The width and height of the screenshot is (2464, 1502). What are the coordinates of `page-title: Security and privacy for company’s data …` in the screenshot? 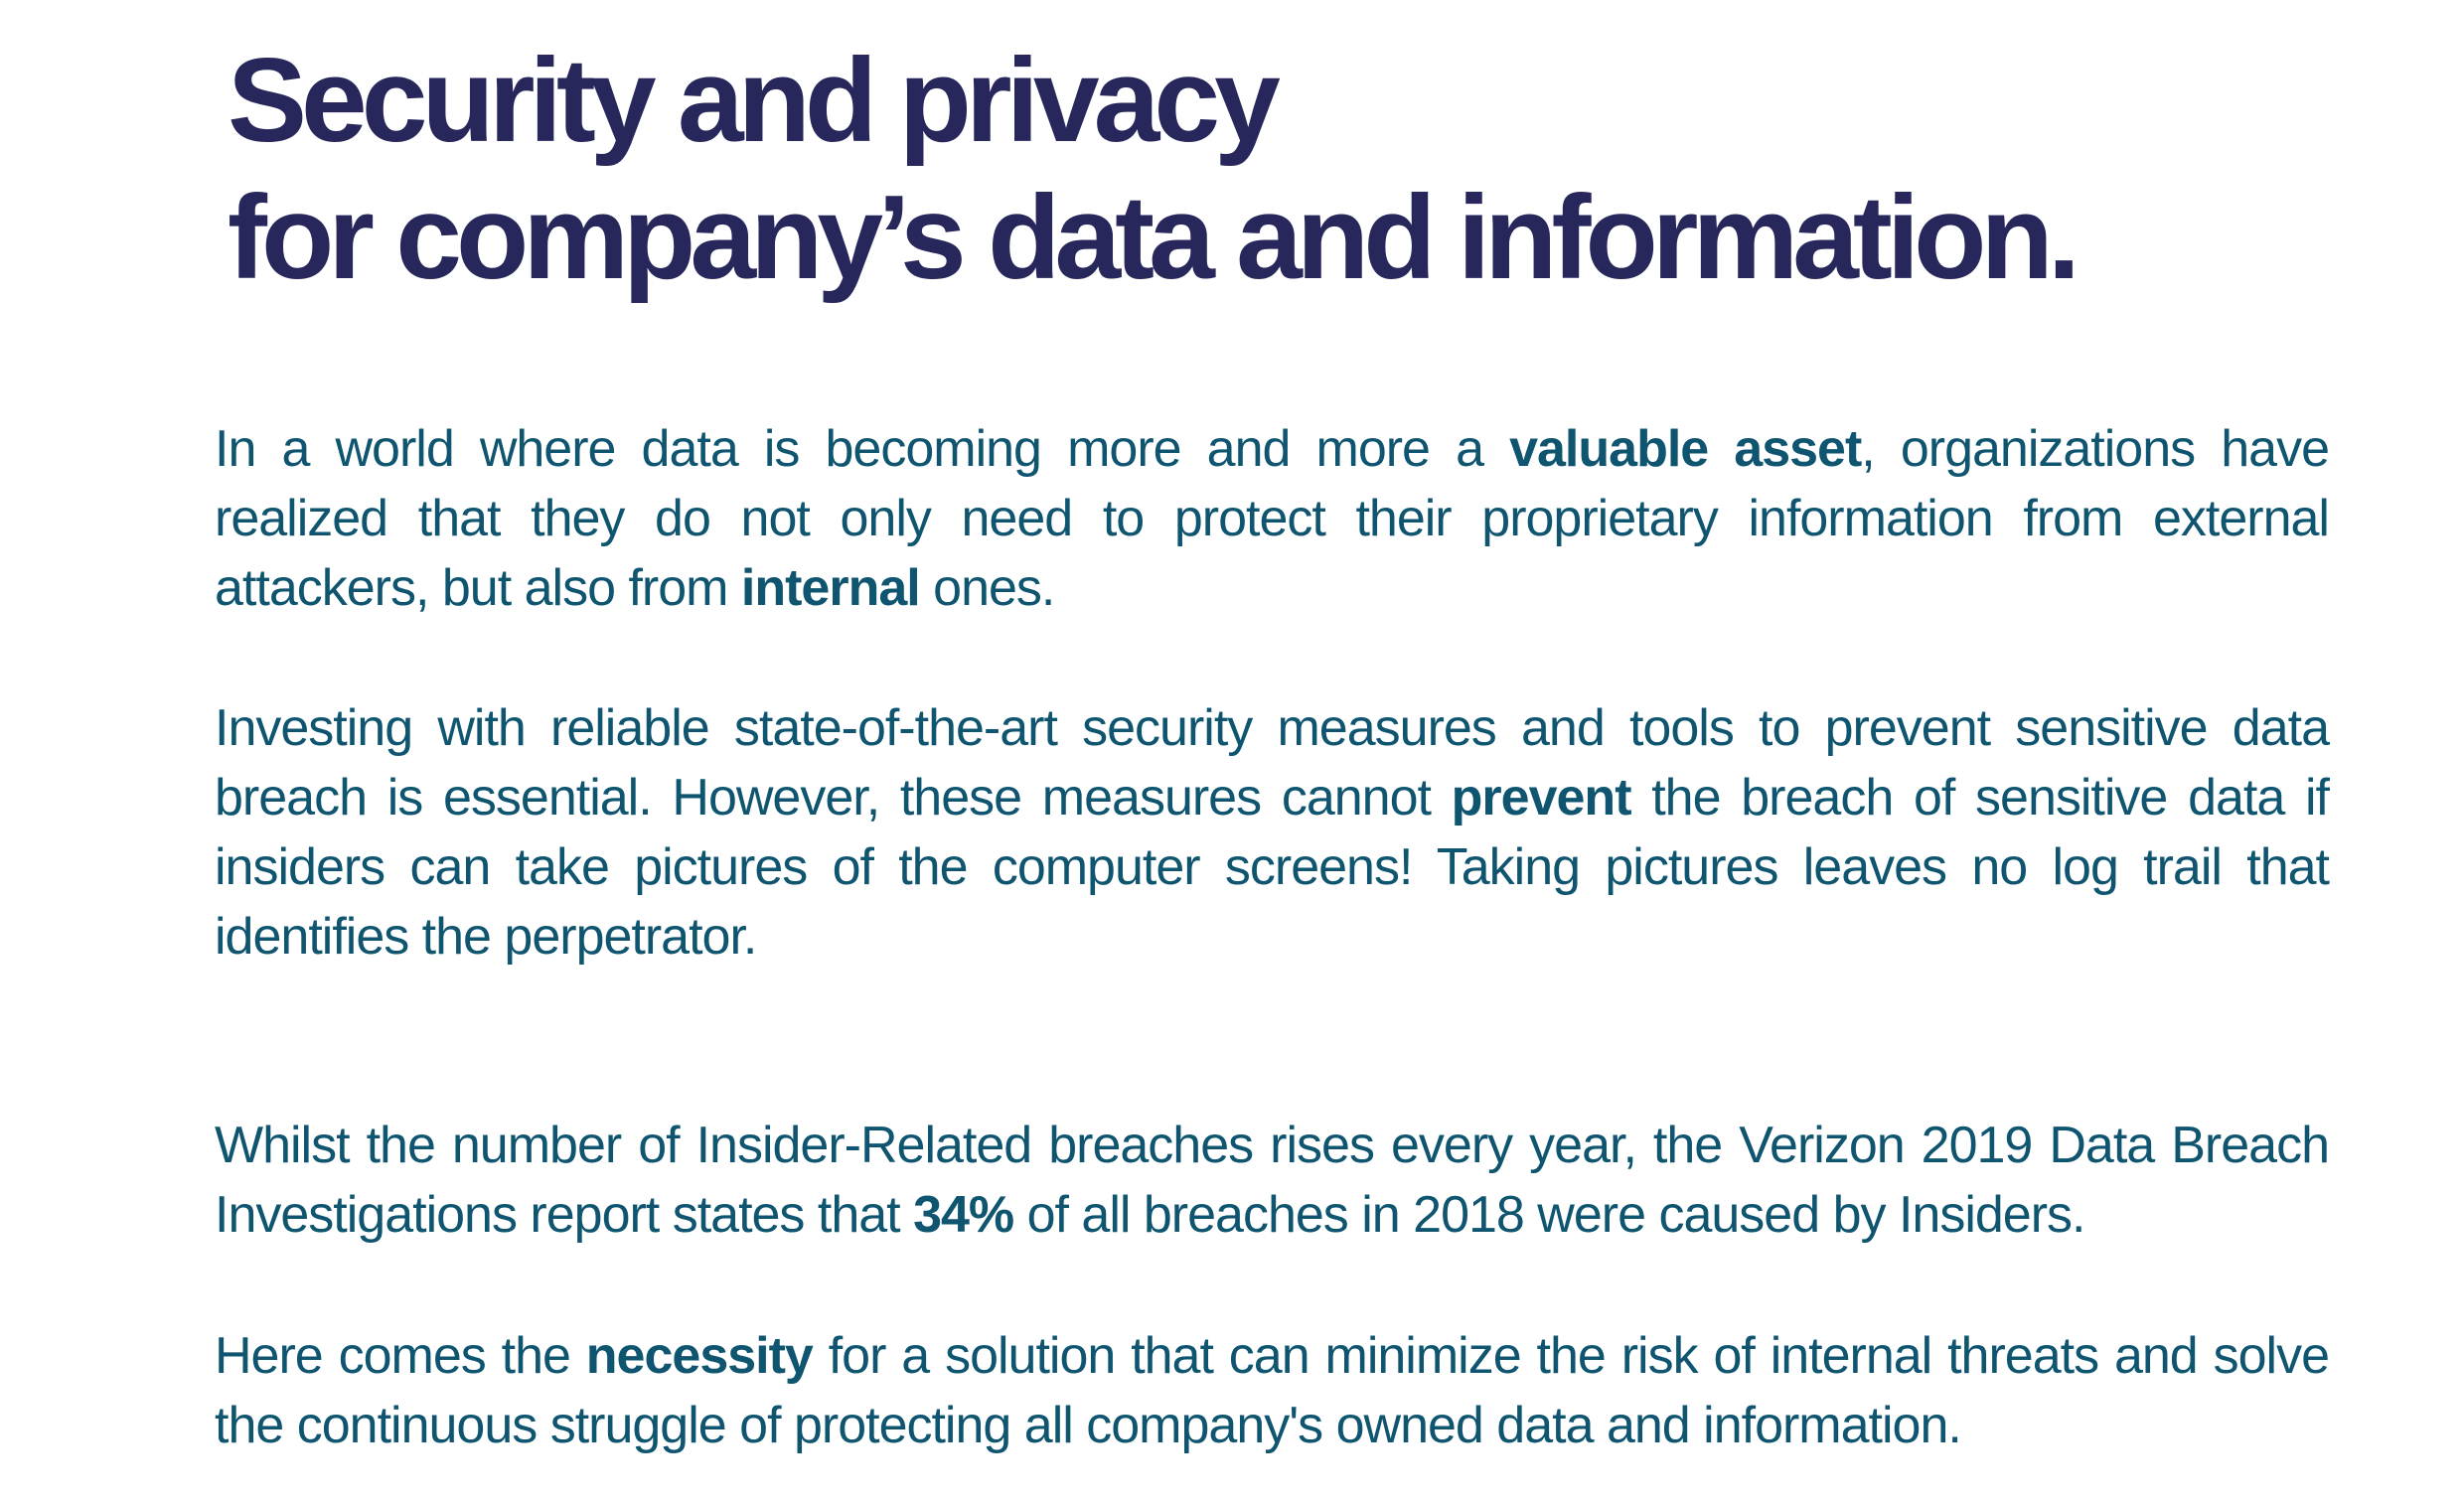 It's located at (1154, 169).